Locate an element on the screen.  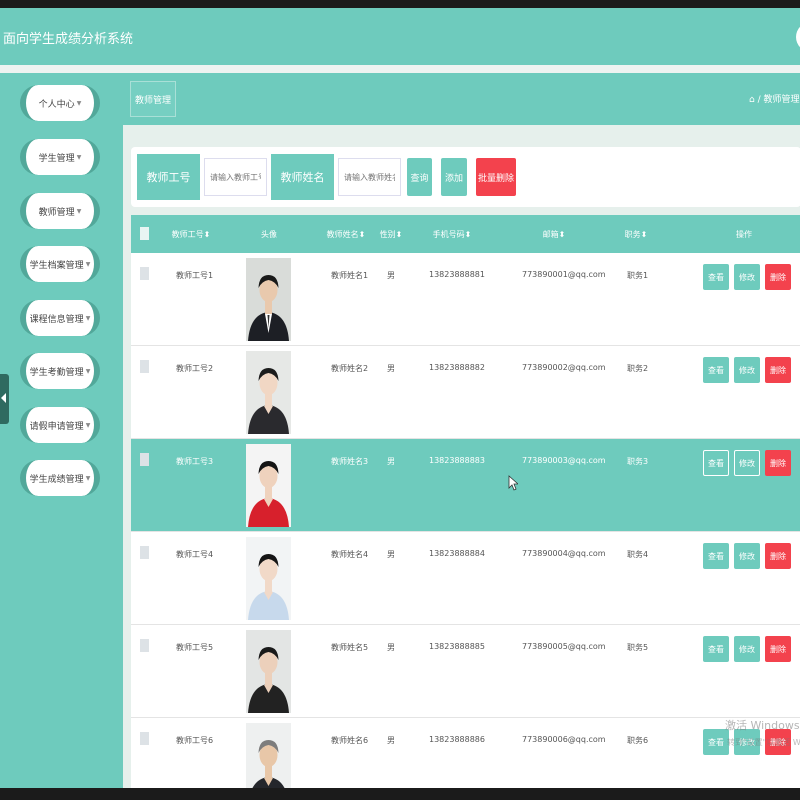
column-header-avatar: 头像 is located at coordinates (269, 234).